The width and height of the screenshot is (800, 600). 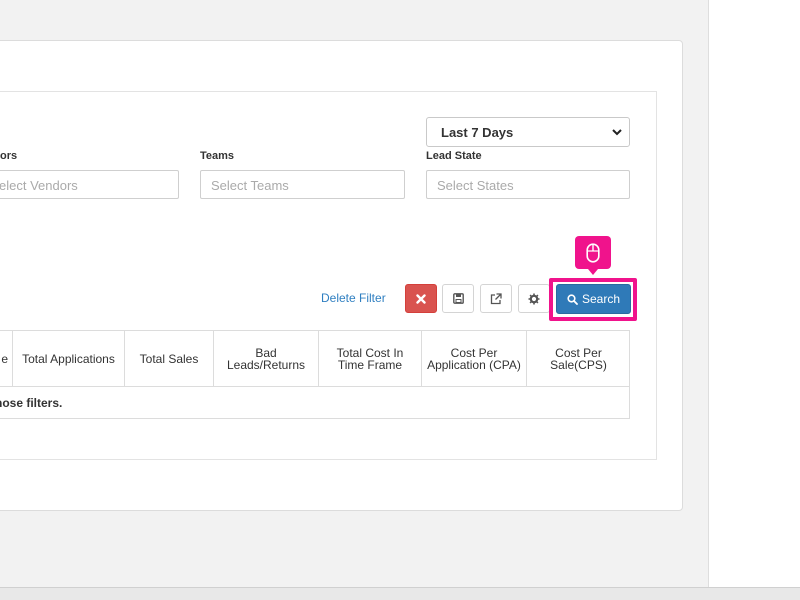 I want to click on table-header-cell: Total Applications, so click(x=69, y=358).